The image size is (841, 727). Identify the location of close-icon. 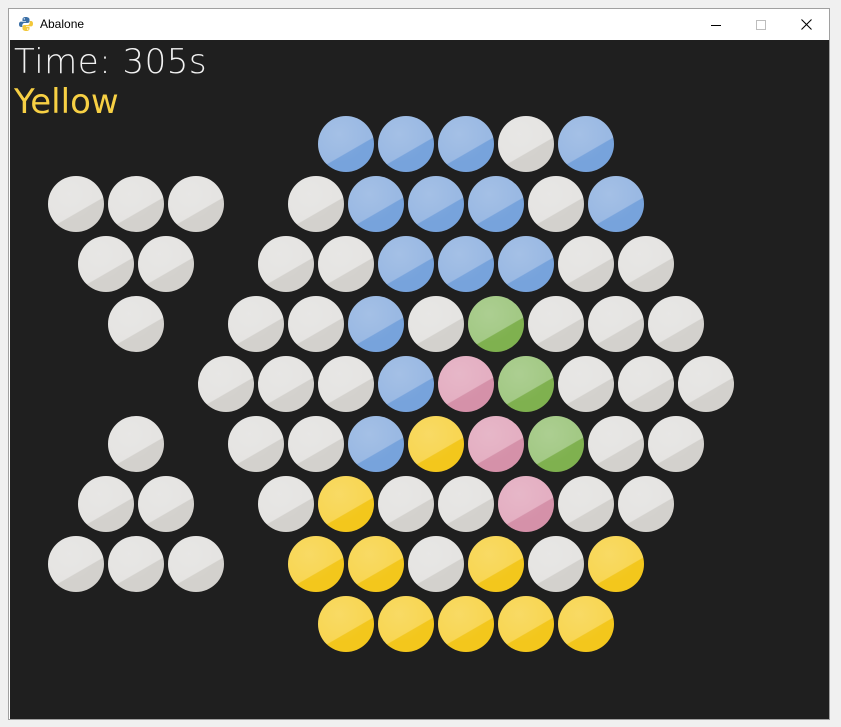
(806, 24).